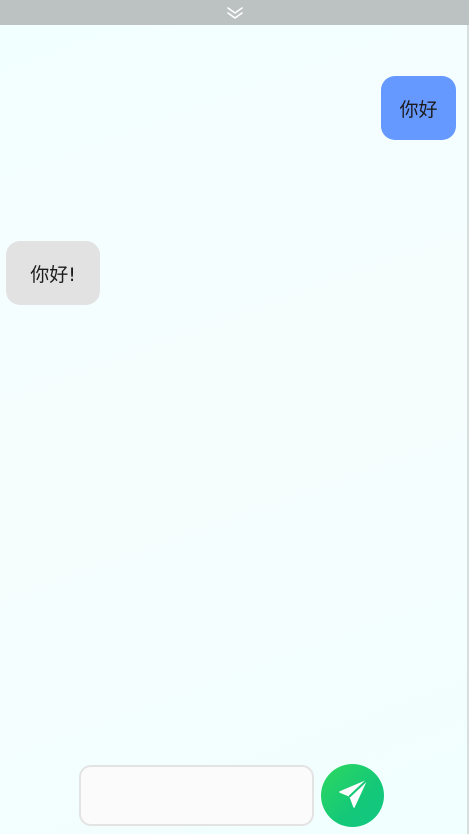 This screenshot has height=834, width=469. I want to click on send-button, so click(352, 795).